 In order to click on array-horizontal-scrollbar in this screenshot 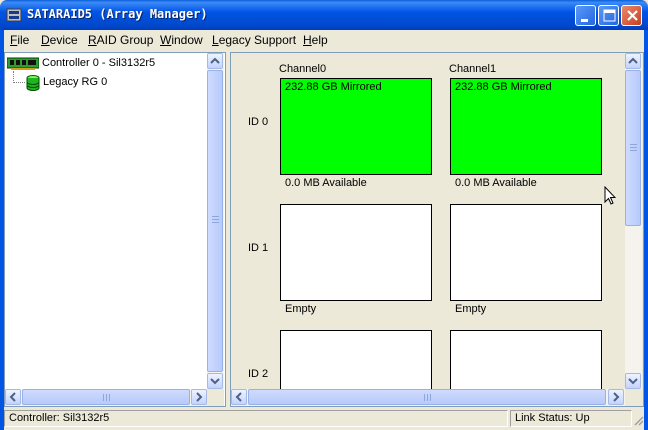, I will do `click(428, 397)`.